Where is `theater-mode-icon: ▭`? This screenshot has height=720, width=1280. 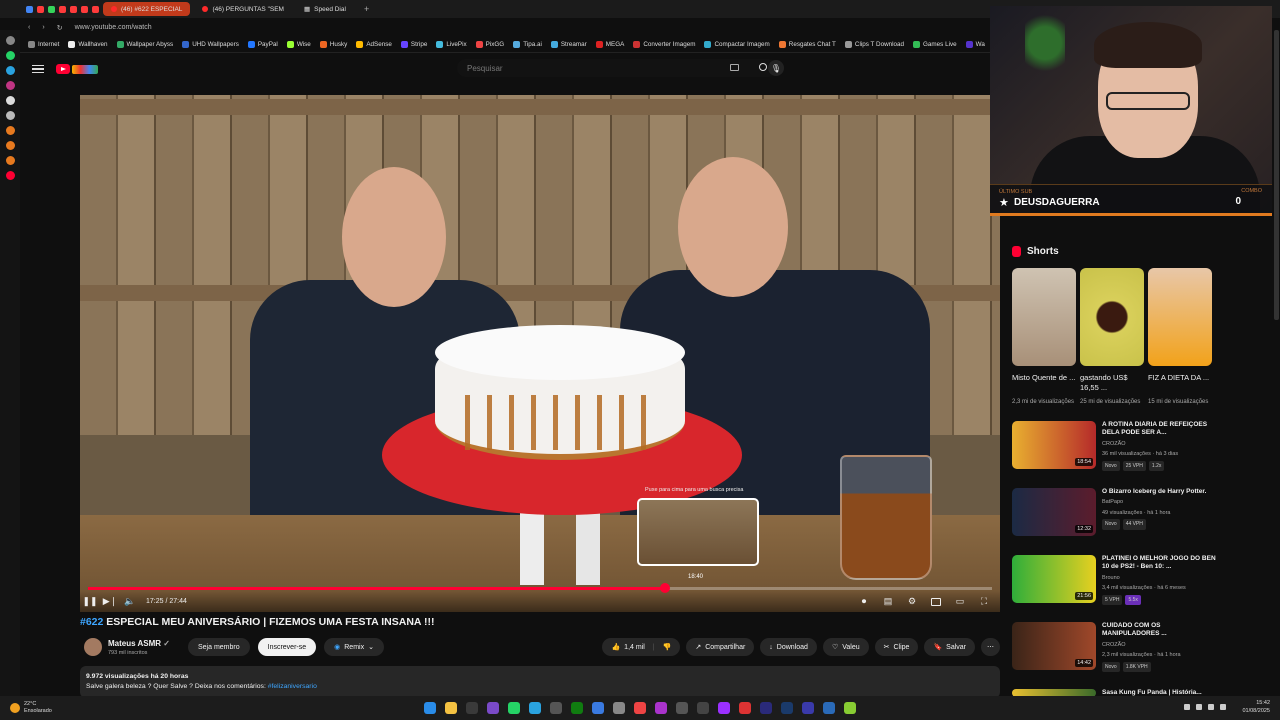
theater-mode-icon: ▭ is located at coordinates (960, 602).